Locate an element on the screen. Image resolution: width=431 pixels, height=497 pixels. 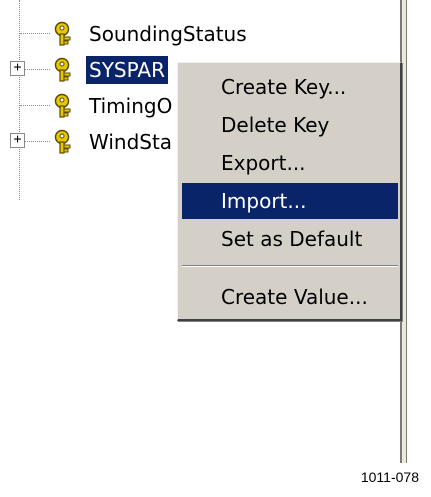
menu-separator is located at coordinates (290, 266).